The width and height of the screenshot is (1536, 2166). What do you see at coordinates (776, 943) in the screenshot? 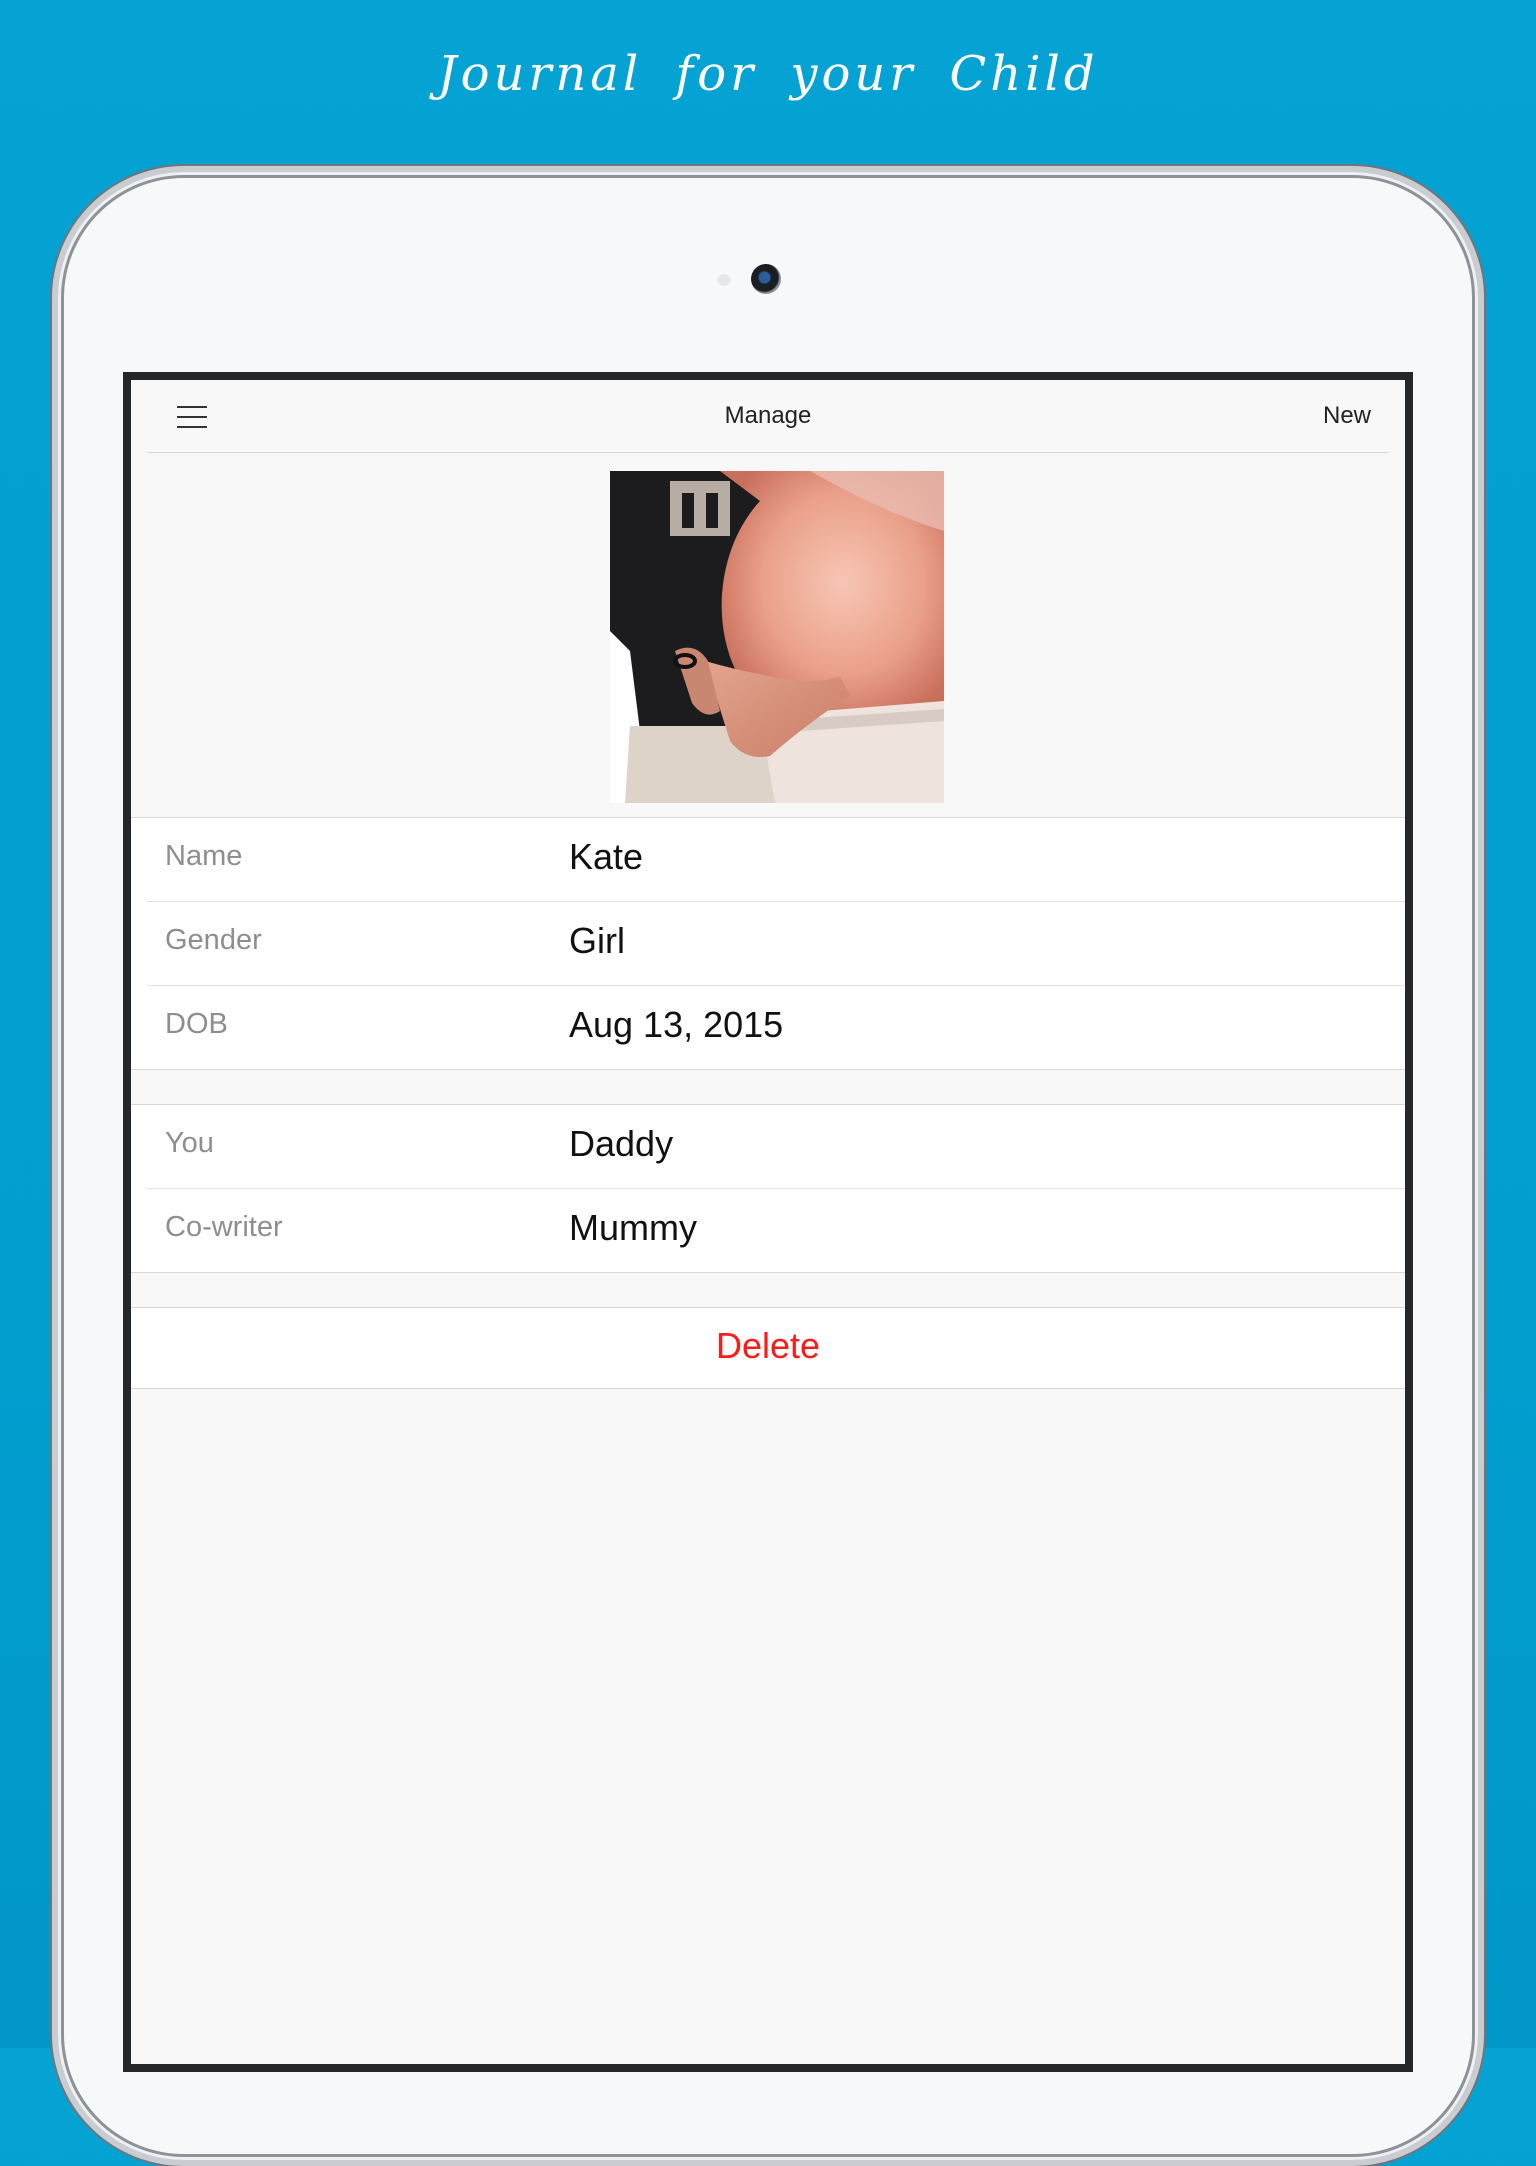
I see `gender-row: Gender Girl` at bounding box center [776, 943].